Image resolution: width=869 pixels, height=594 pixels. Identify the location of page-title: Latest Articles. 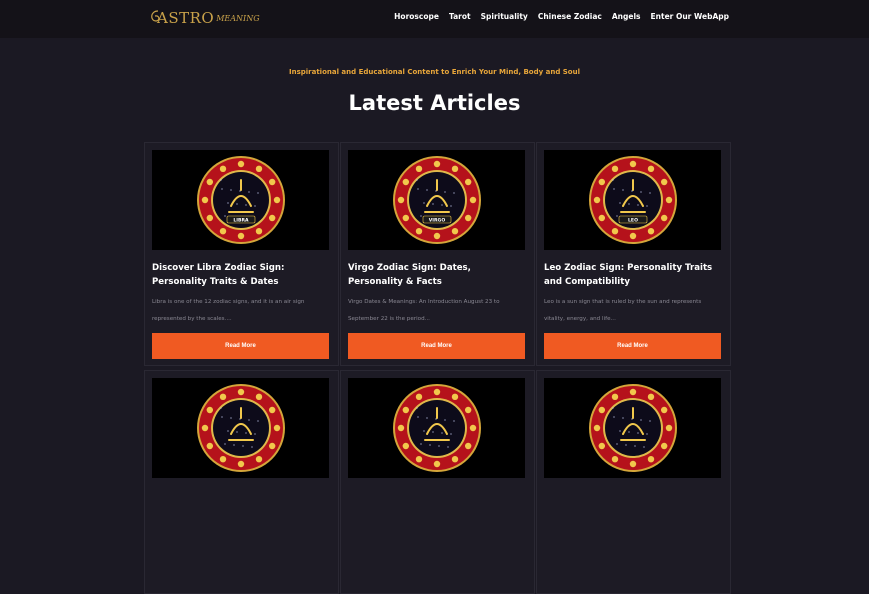
(434, 103).